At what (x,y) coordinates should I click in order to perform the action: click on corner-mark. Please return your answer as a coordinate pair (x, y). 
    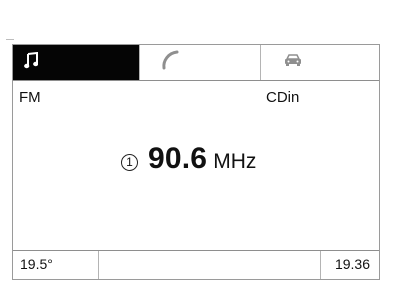
    Looking at the image, I should click on (10, 39).